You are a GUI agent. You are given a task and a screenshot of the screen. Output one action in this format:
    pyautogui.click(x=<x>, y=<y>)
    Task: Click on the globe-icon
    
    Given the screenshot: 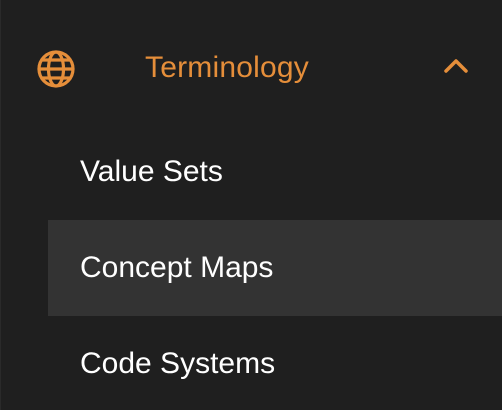 What is the action you would take?
    pyautogui.click(x=56, y=69)
    